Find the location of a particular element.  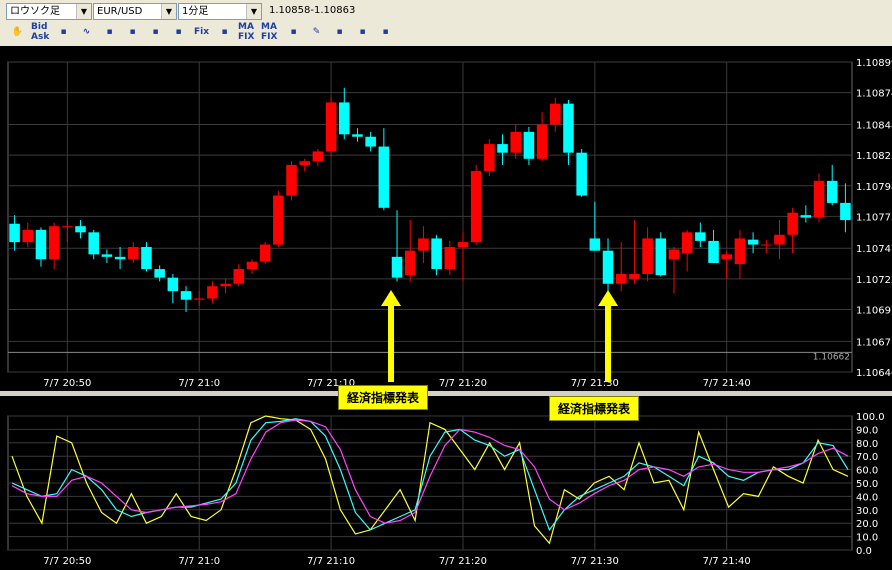

price-range-readout: 1.10858-1.10863 is located at coordinates (312, 10).